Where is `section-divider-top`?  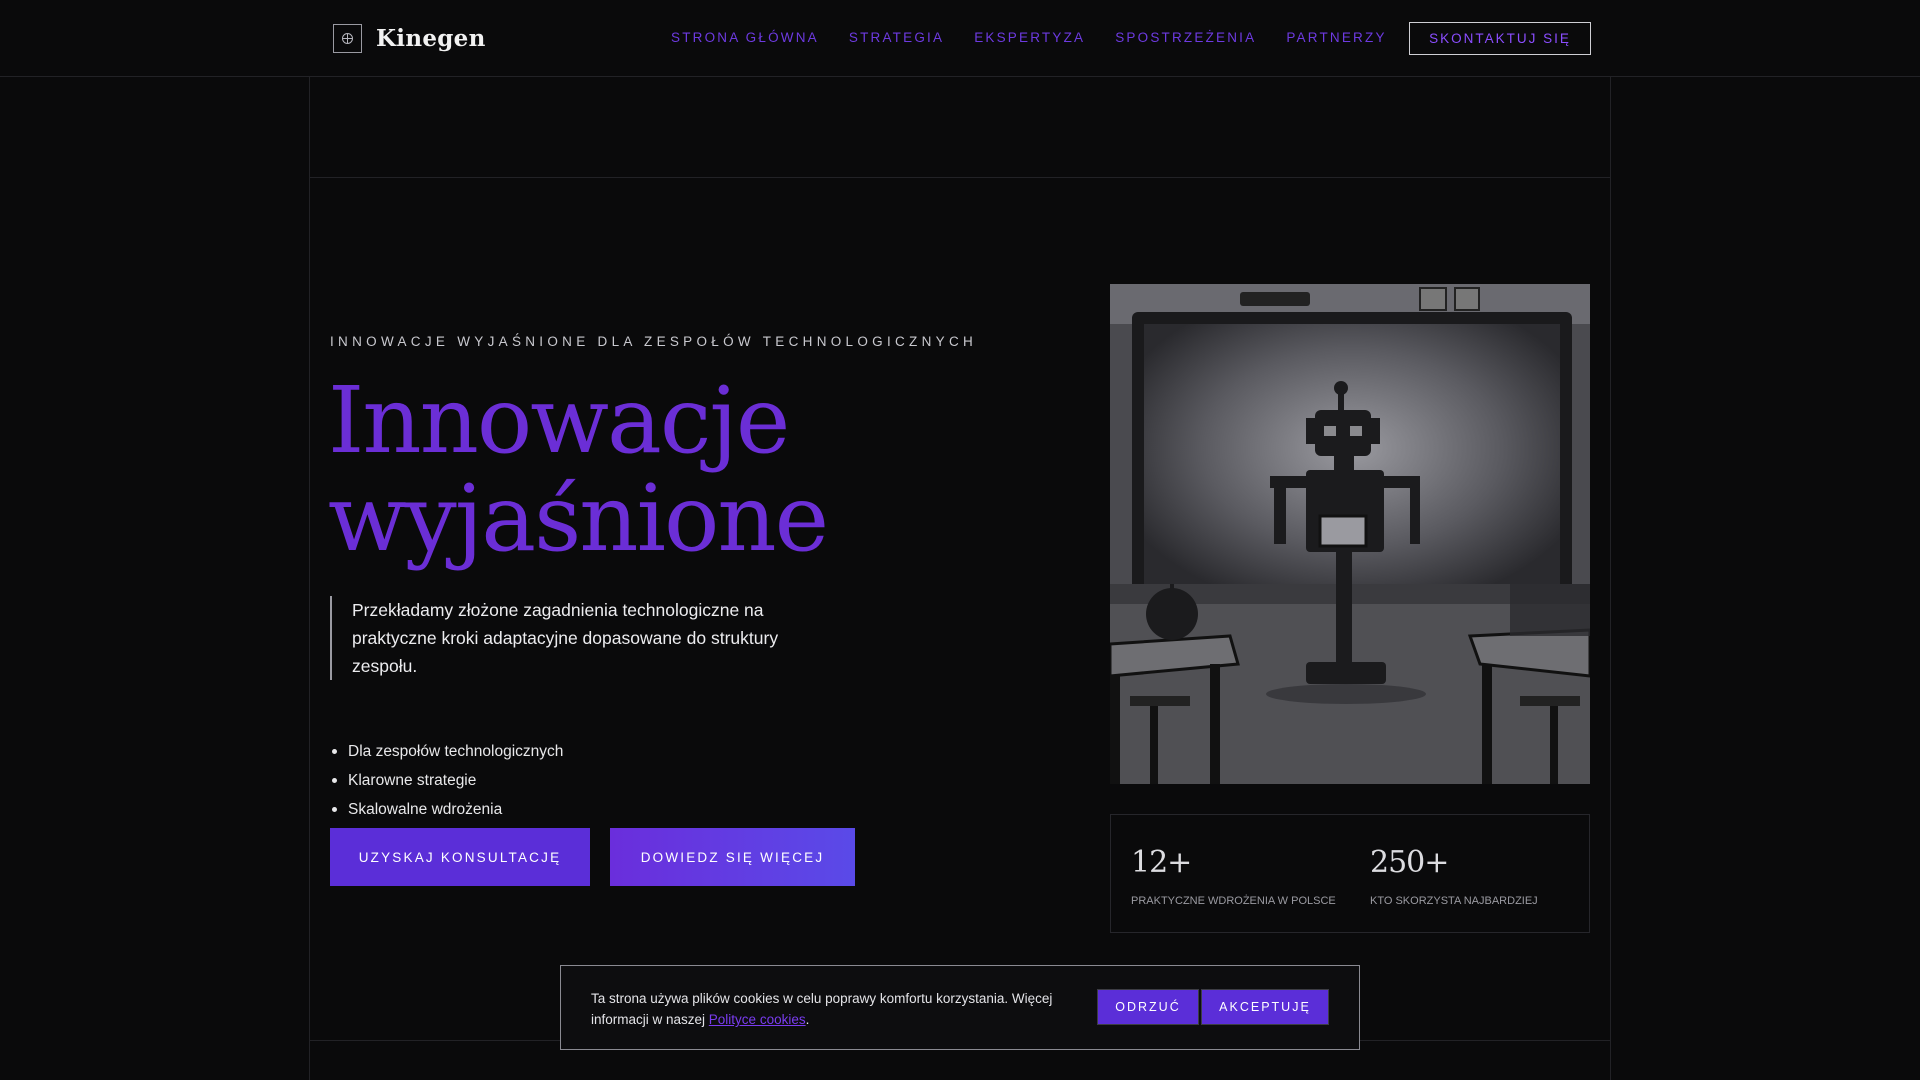
section-divider-top is located at coordinates (960, 177).